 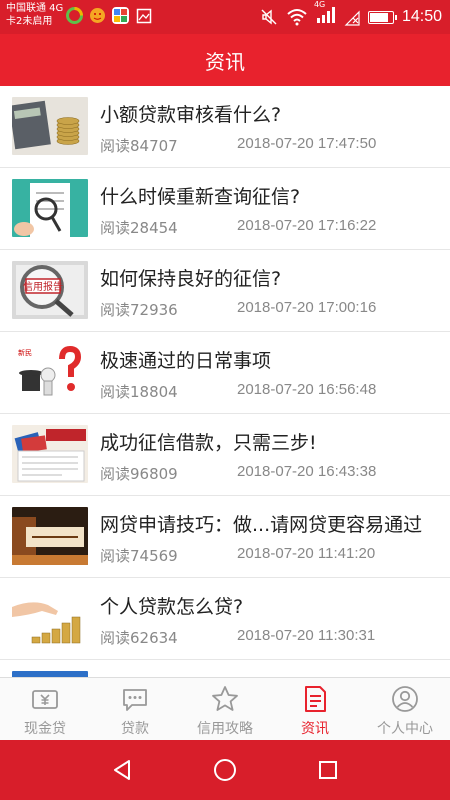 What do you see at coordinates (29, 21) in the screenshot?
I see `sim-status: 卡2未启用` at bounding box center [29, 21].